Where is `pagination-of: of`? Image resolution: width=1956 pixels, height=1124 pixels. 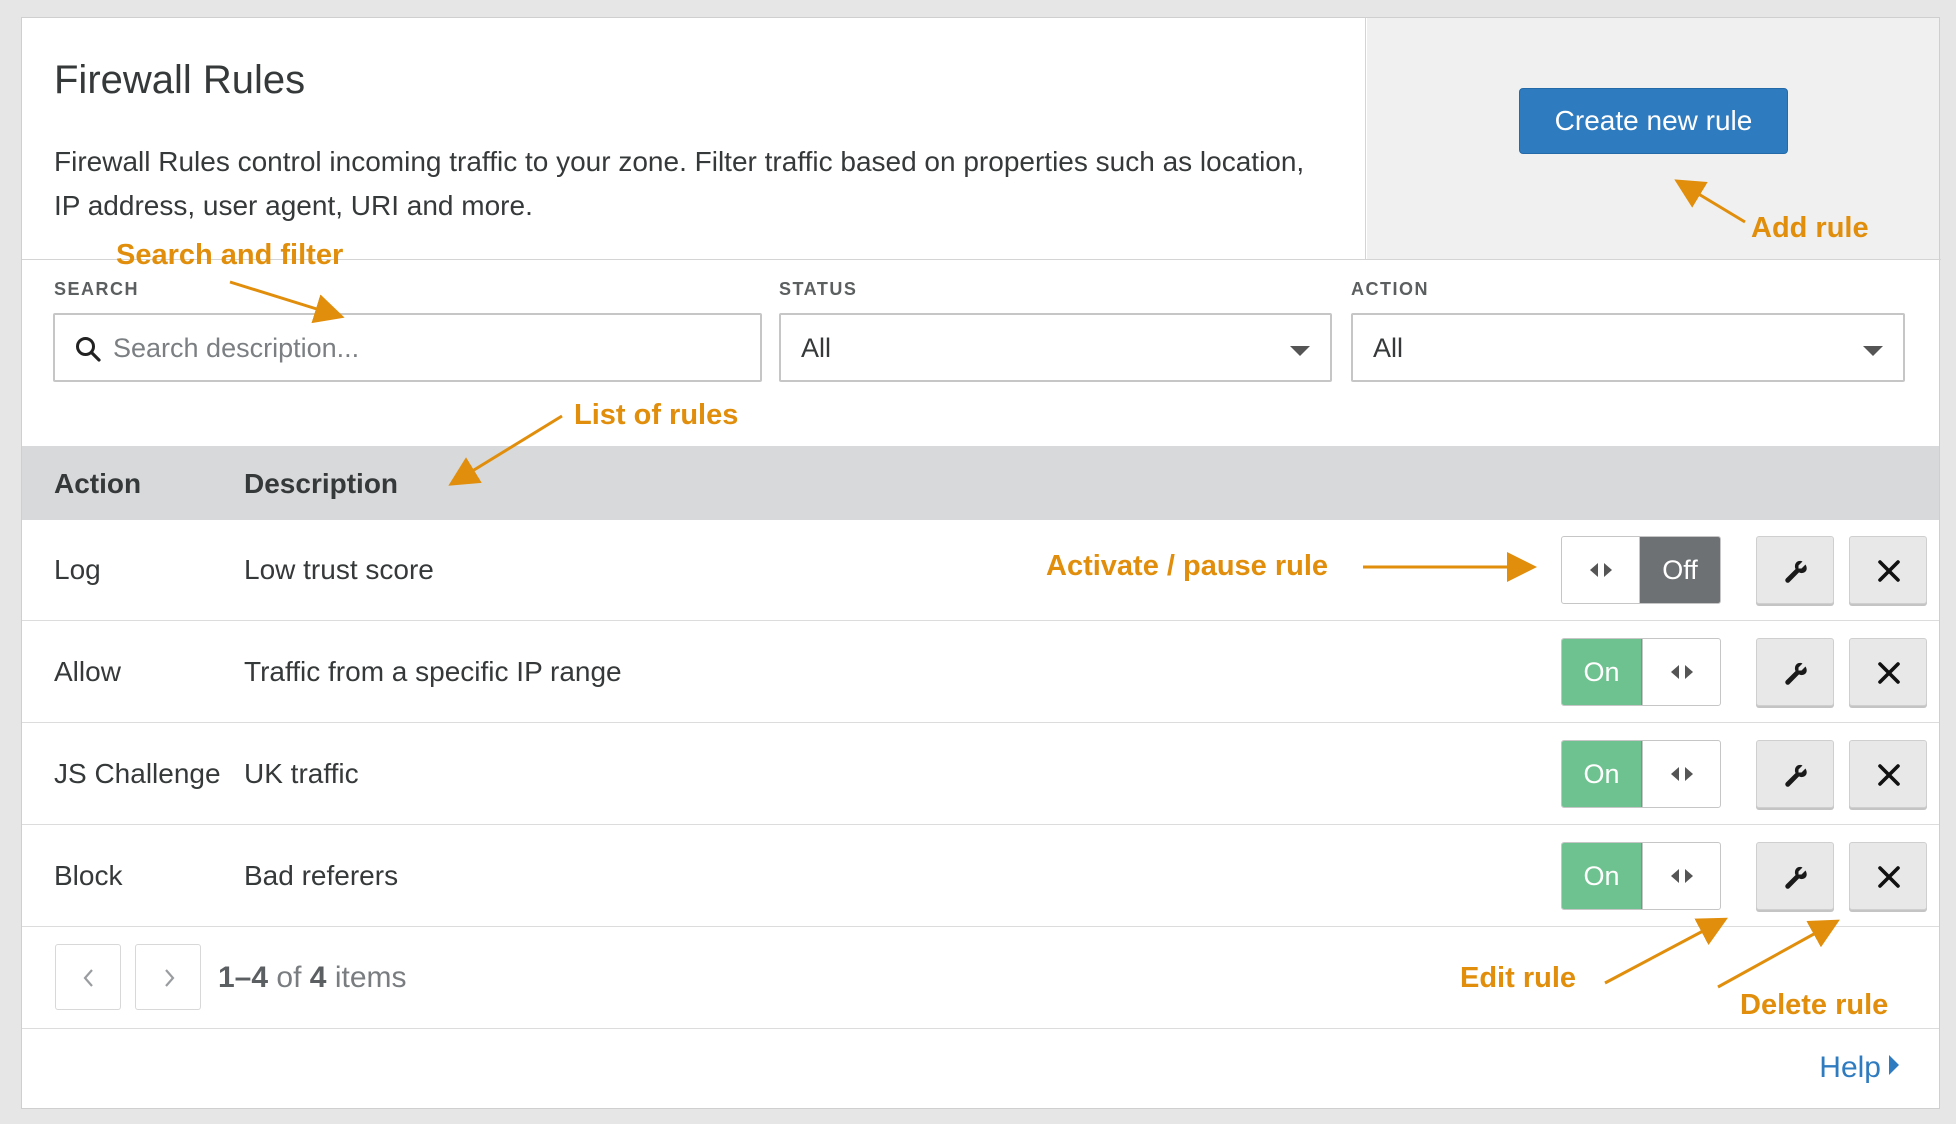
pagination-of: of is located at coordinates (289, 977).